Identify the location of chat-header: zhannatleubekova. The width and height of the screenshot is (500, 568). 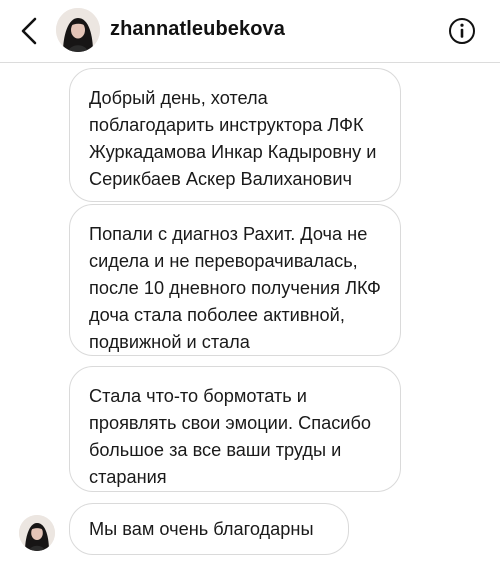
(250, 31).